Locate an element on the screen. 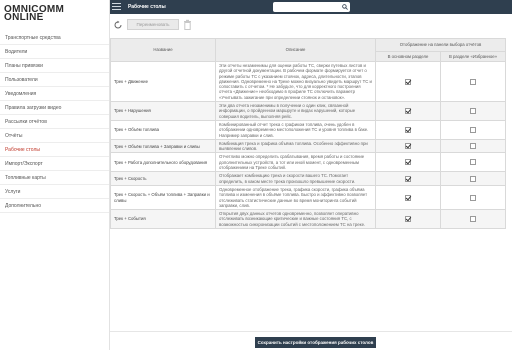 This screenshot has width=512, height=350. dashboard-name: Трек + Объём топлива + Заправки и сливы is located at coordinates (163, 146).